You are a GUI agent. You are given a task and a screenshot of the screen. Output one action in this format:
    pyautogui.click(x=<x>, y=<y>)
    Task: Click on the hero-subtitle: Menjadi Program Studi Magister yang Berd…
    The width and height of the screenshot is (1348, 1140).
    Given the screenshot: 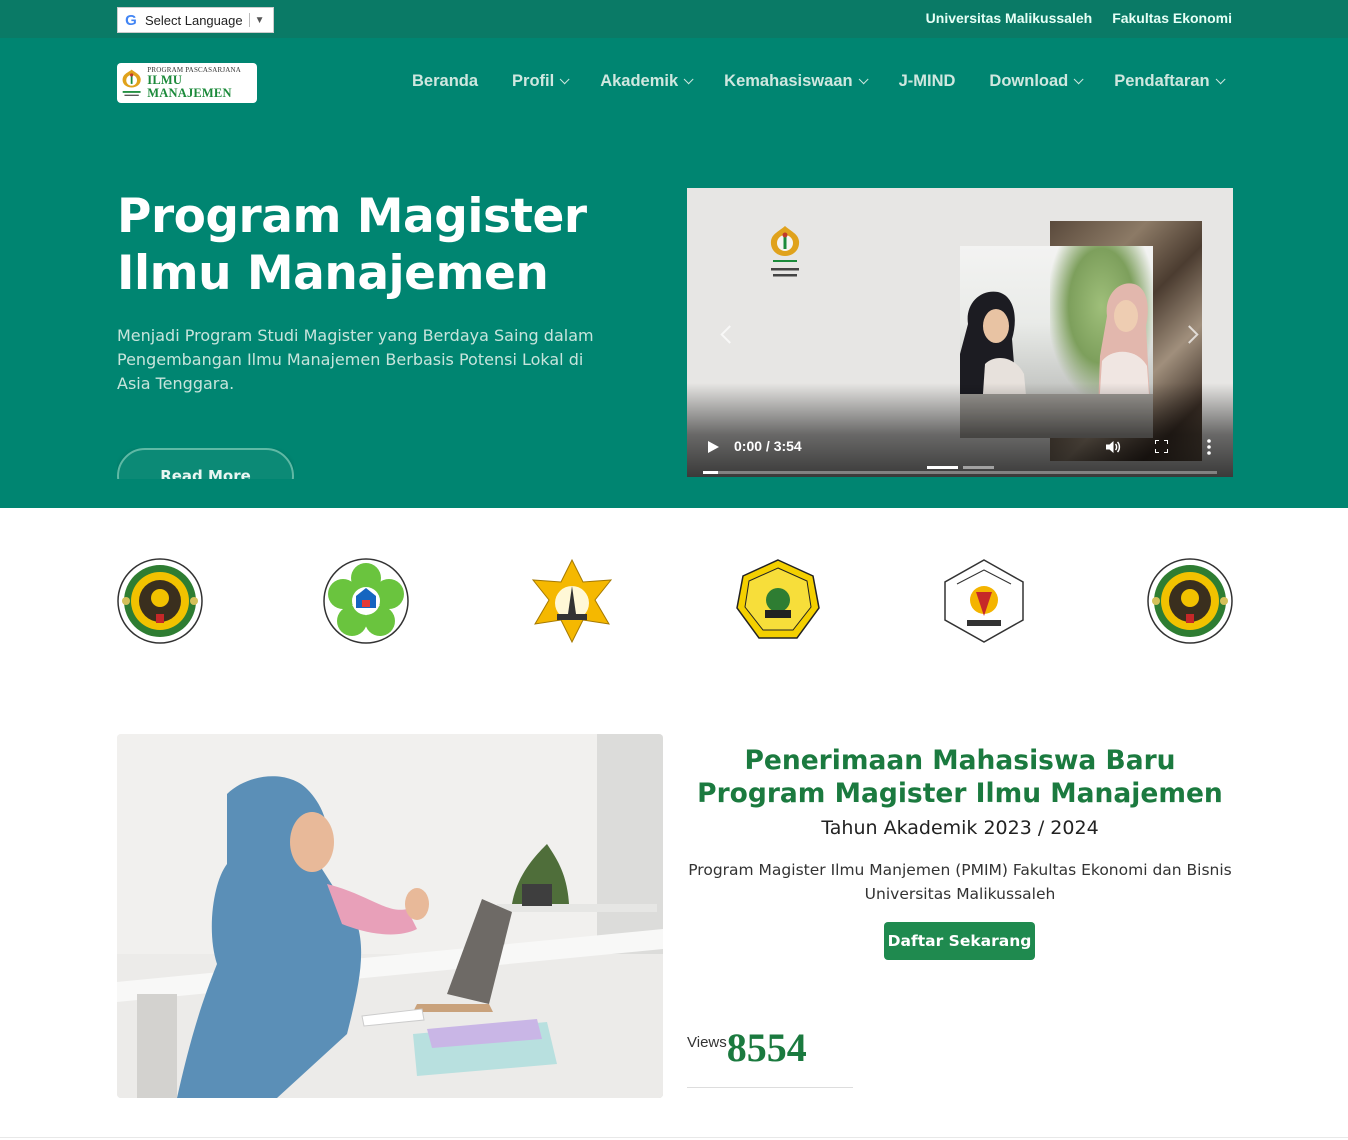 What is the action you would take?
    pyautogui.click(x=355, y=359)
    